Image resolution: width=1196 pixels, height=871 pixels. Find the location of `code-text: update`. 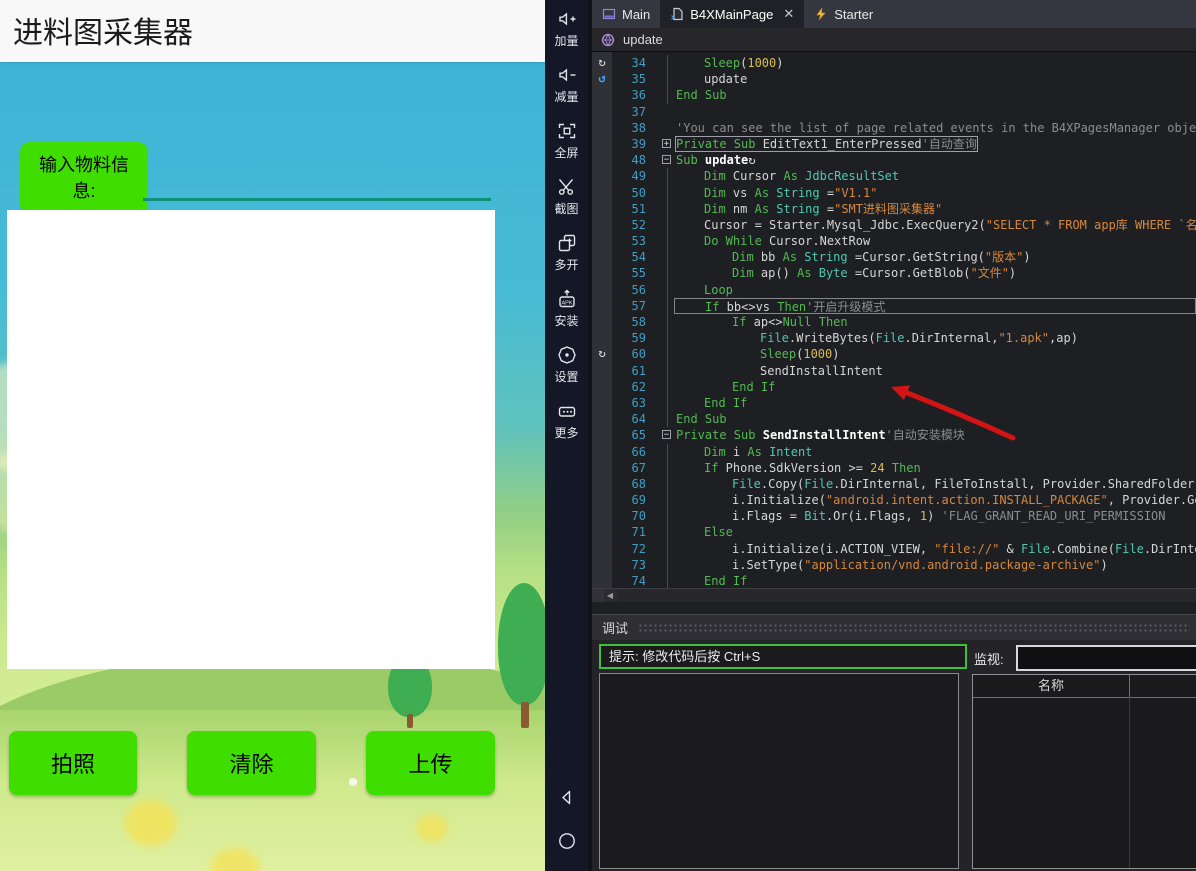

code-text: update is located at coordinates (935, 79).